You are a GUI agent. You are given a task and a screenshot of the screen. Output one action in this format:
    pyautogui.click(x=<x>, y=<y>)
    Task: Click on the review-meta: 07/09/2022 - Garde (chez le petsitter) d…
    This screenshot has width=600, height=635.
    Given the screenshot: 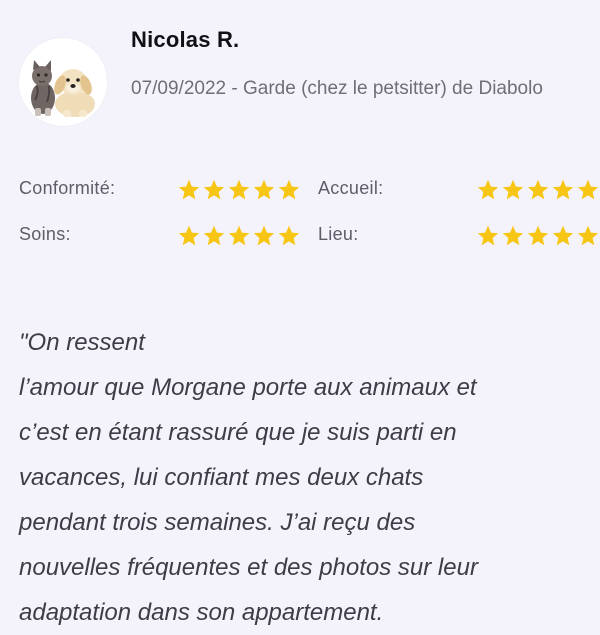 What is the action you would take?
    pyautogui.click(x=337, y=88)
    